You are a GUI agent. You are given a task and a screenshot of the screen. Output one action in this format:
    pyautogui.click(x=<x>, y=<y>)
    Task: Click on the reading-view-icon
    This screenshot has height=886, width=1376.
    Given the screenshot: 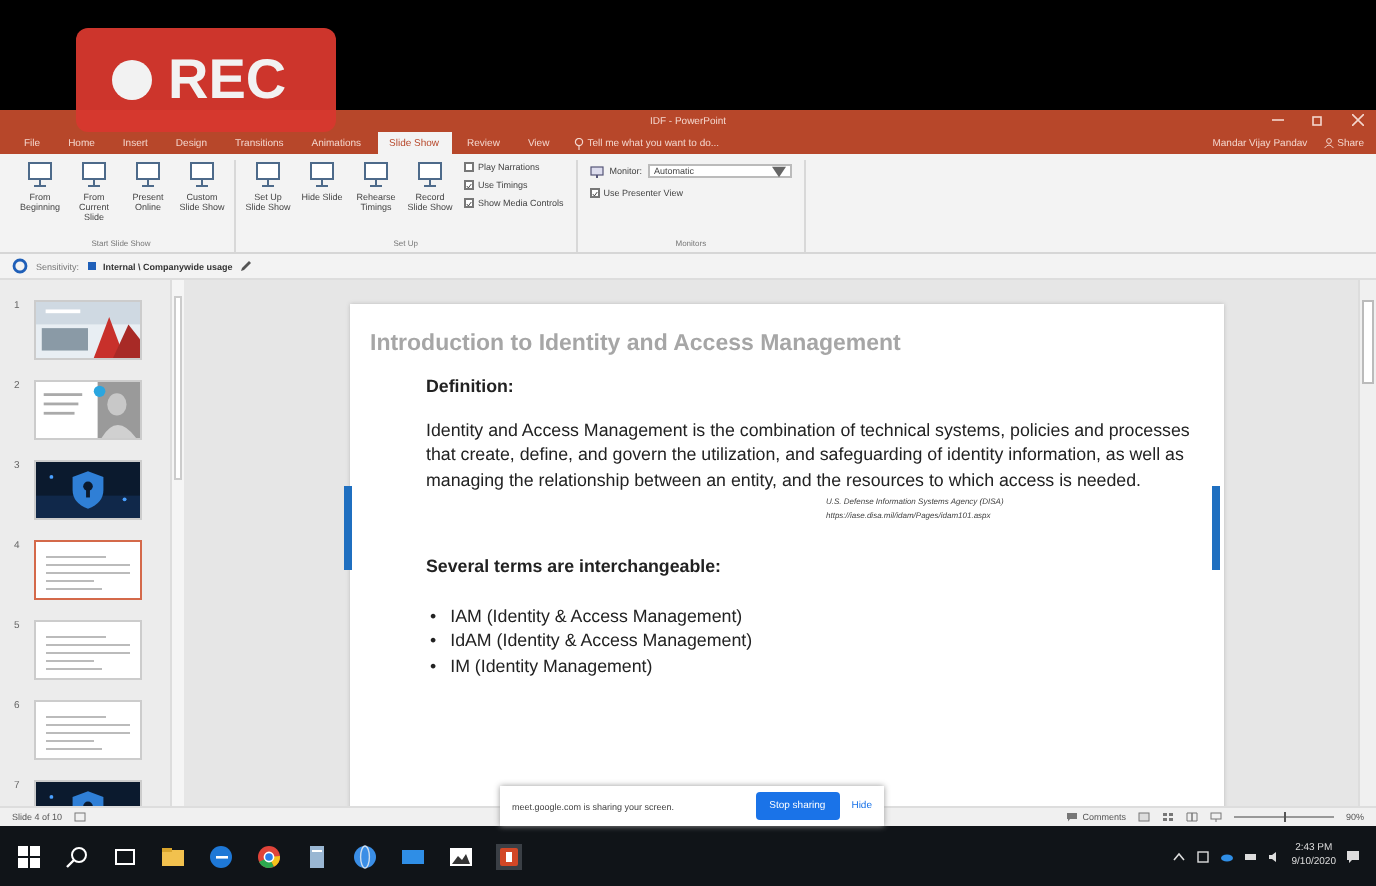 What is the action you would take?
    pyautogui.click(x=1191, y=817)
    